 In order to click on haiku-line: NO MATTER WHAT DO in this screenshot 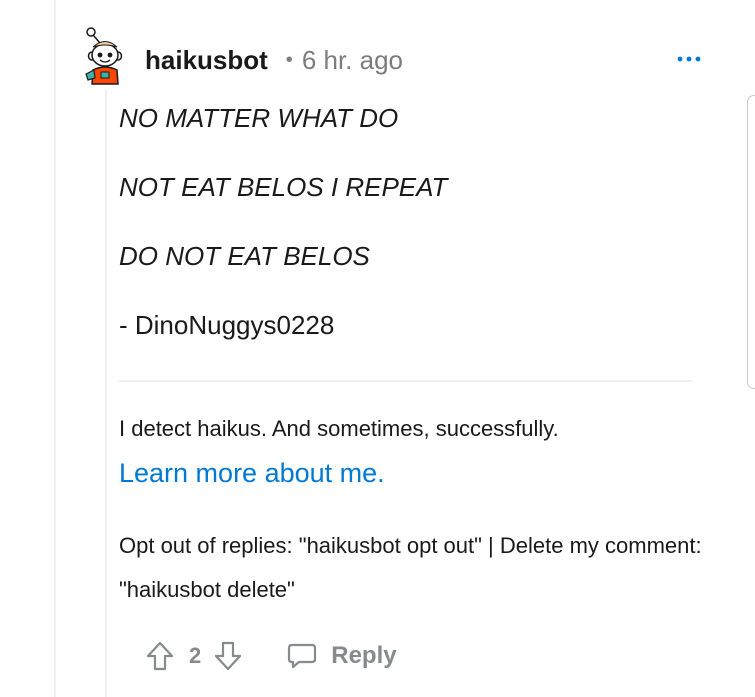, I will do `click(259, 118)`.